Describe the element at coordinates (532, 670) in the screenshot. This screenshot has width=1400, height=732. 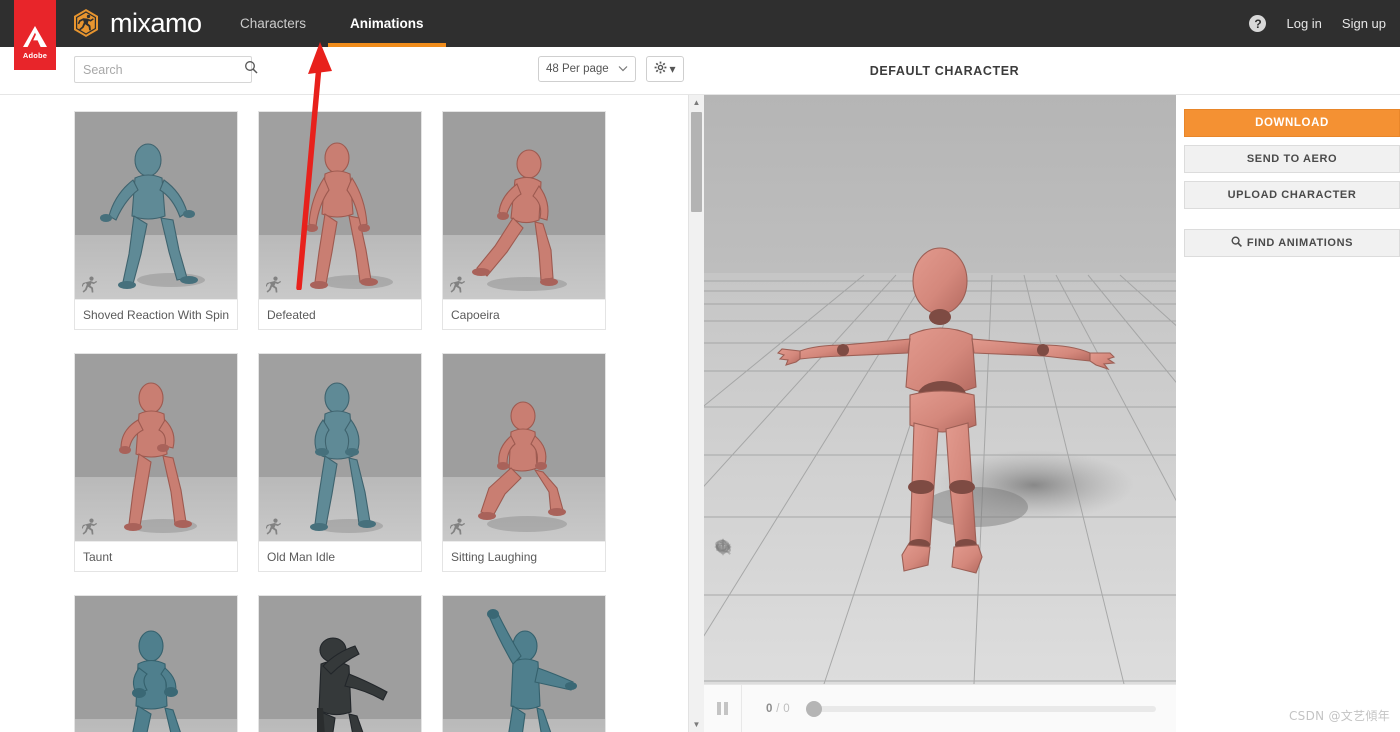
I see `thumb-figure-cheer` at that location.